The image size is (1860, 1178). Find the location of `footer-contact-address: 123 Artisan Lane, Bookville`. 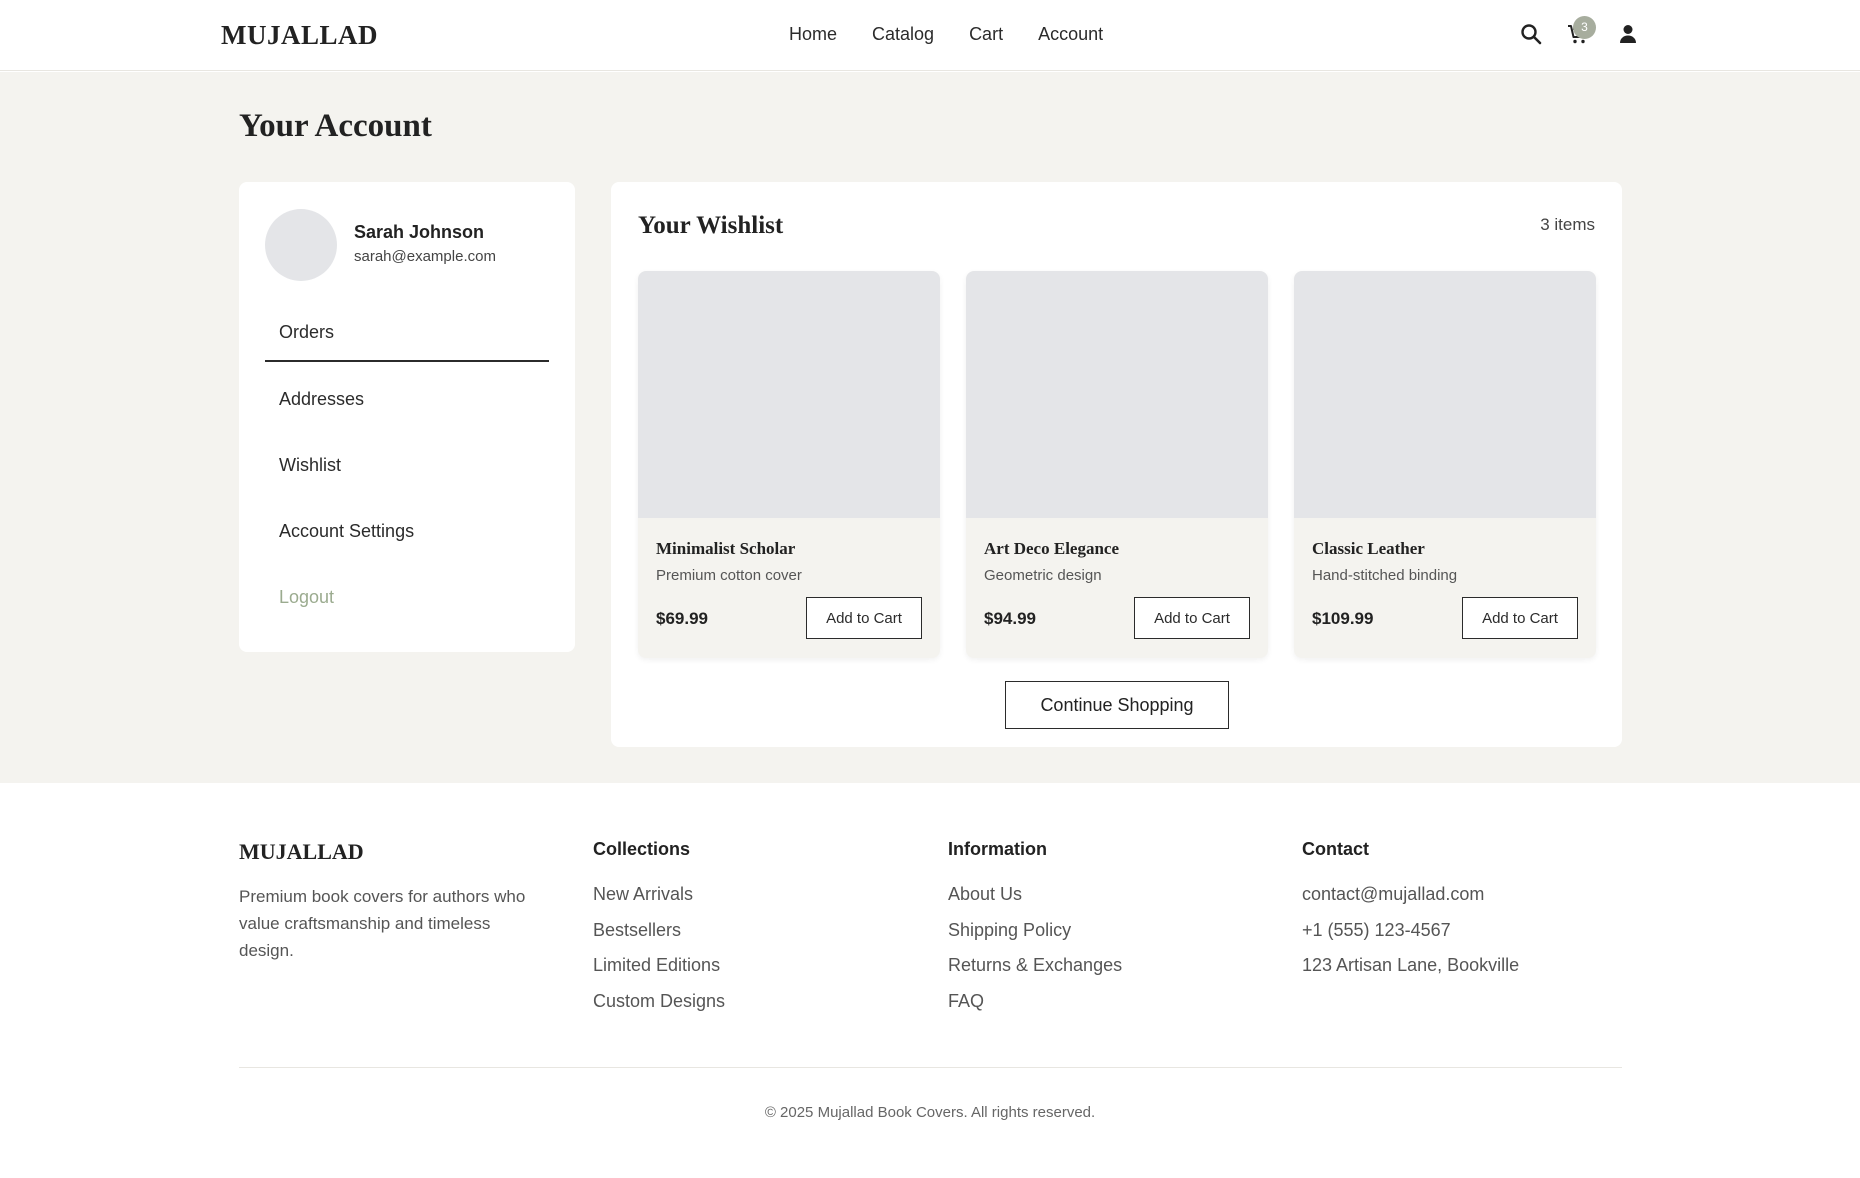

footer-contact-address: 123 Artisan Lane, Bookville is located at coordinates (1411, 965).